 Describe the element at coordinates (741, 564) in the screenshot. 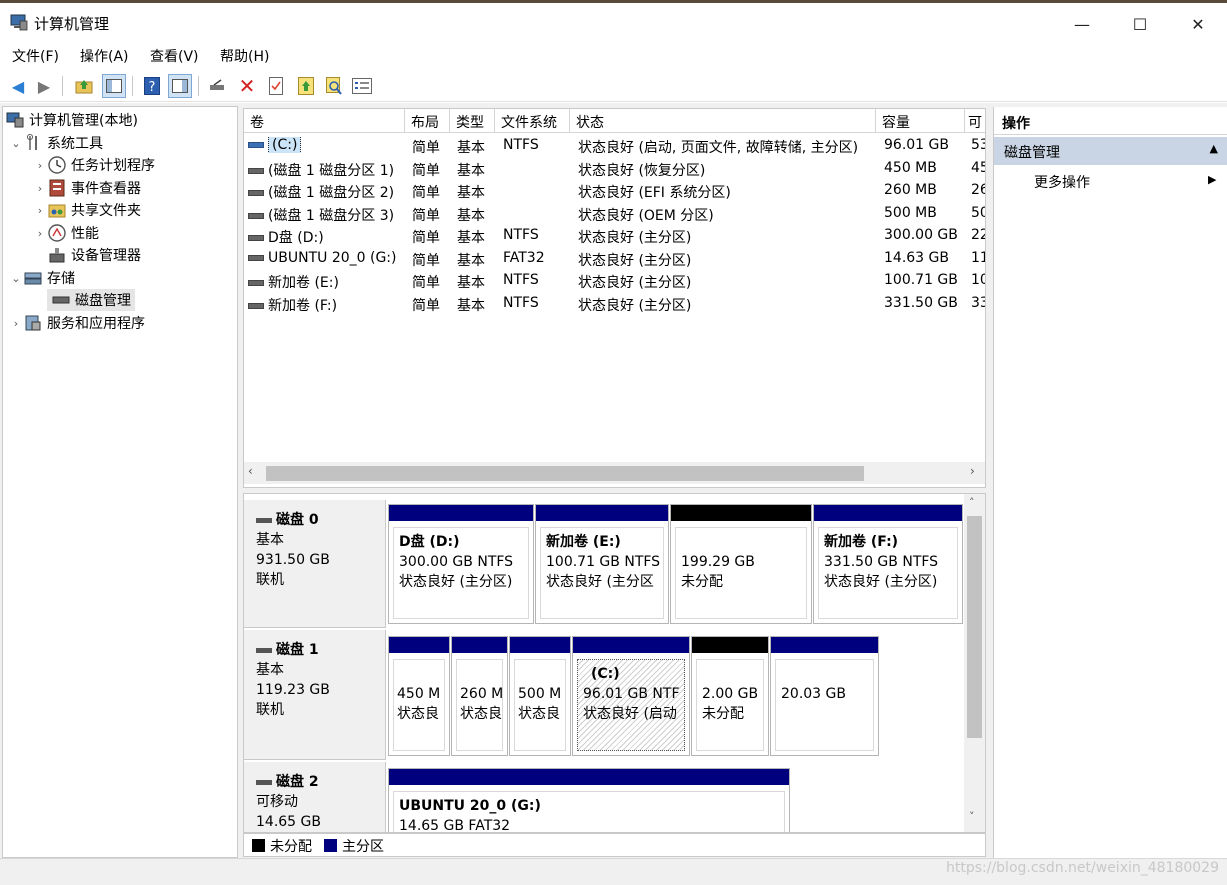

I see `partition-unallocated: 199.29 GB 未分配` at that location.